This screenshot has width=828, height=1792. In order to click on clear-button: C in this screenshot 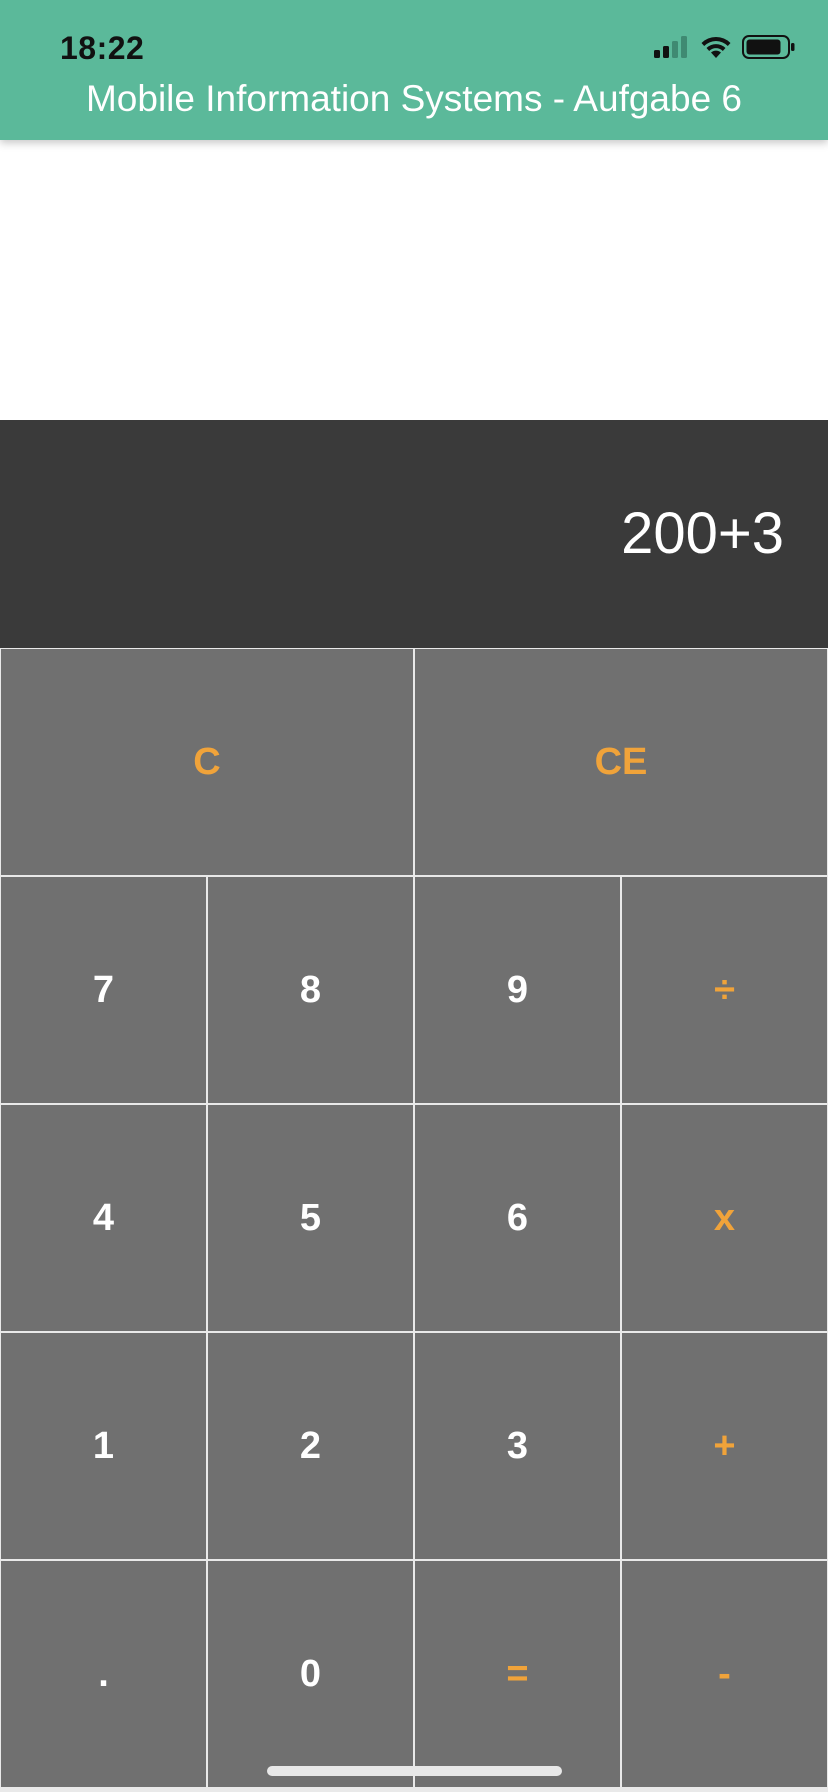, I will do `click(207, 762)`.